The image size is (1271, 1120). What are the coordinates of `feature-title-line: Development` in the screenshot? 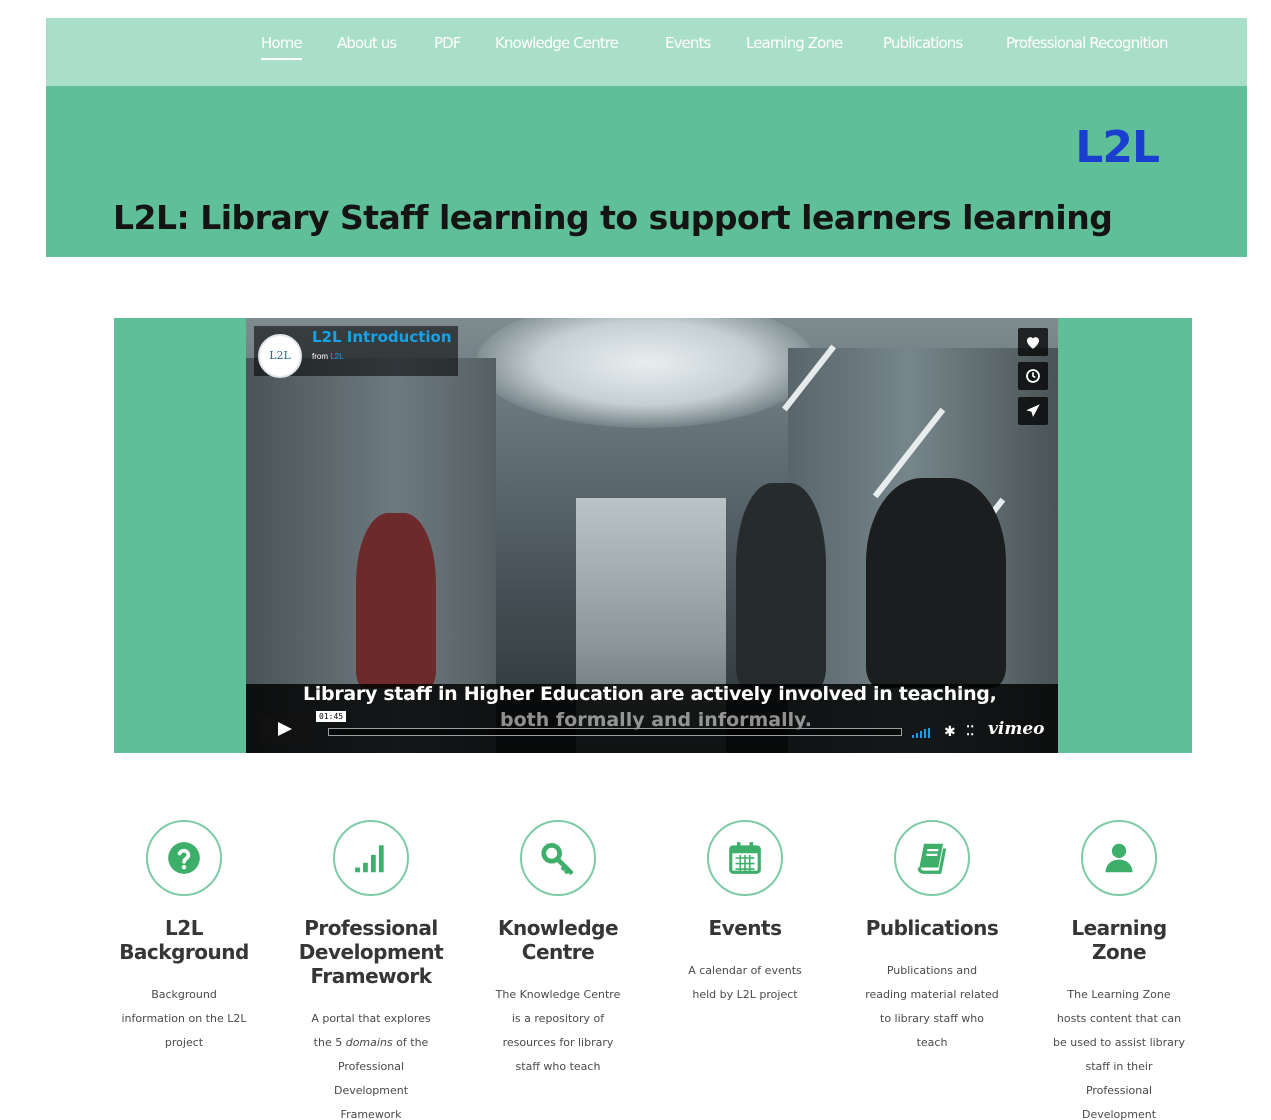 It's located at (371, 952).